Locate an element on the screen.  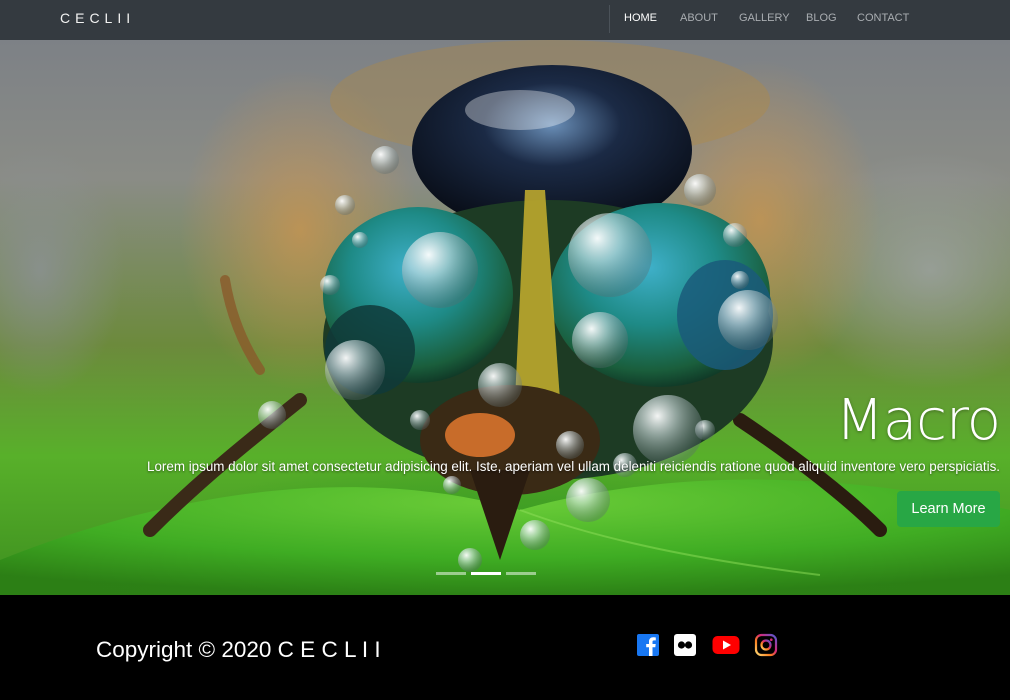
navbar: CECLII HOME ABOUT GALLERY BLOG CONTACT is located at coordinates (505, 20).